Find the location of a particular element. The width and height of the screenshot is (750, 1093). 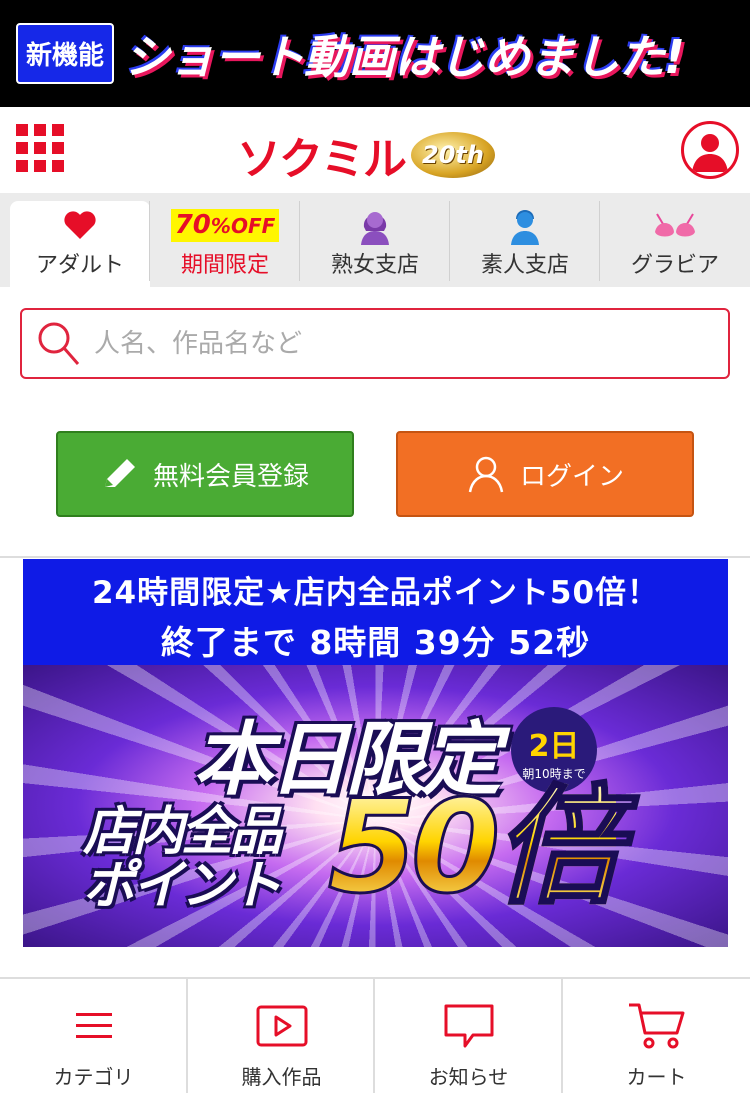

register-button-label: 無料会員登録 is located at coordinates (230, 476).